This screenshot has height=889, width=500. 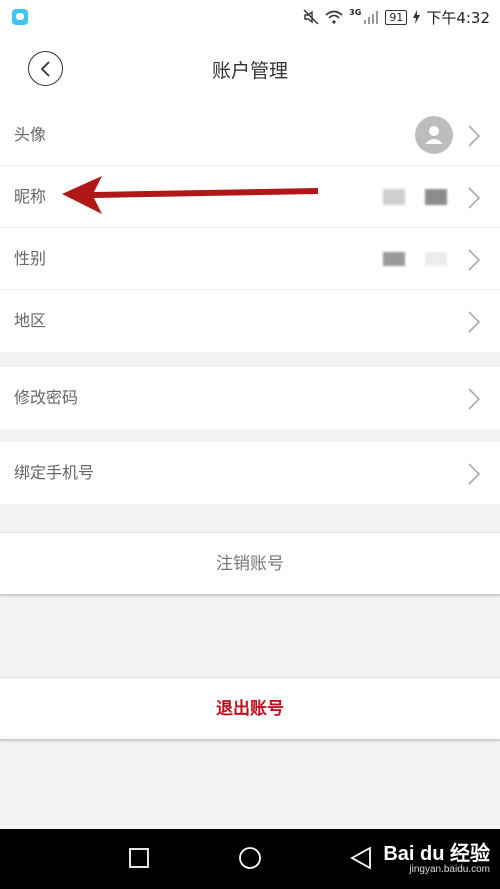 I want to click on avatar-label: 头像, so click(x=30, y=134).